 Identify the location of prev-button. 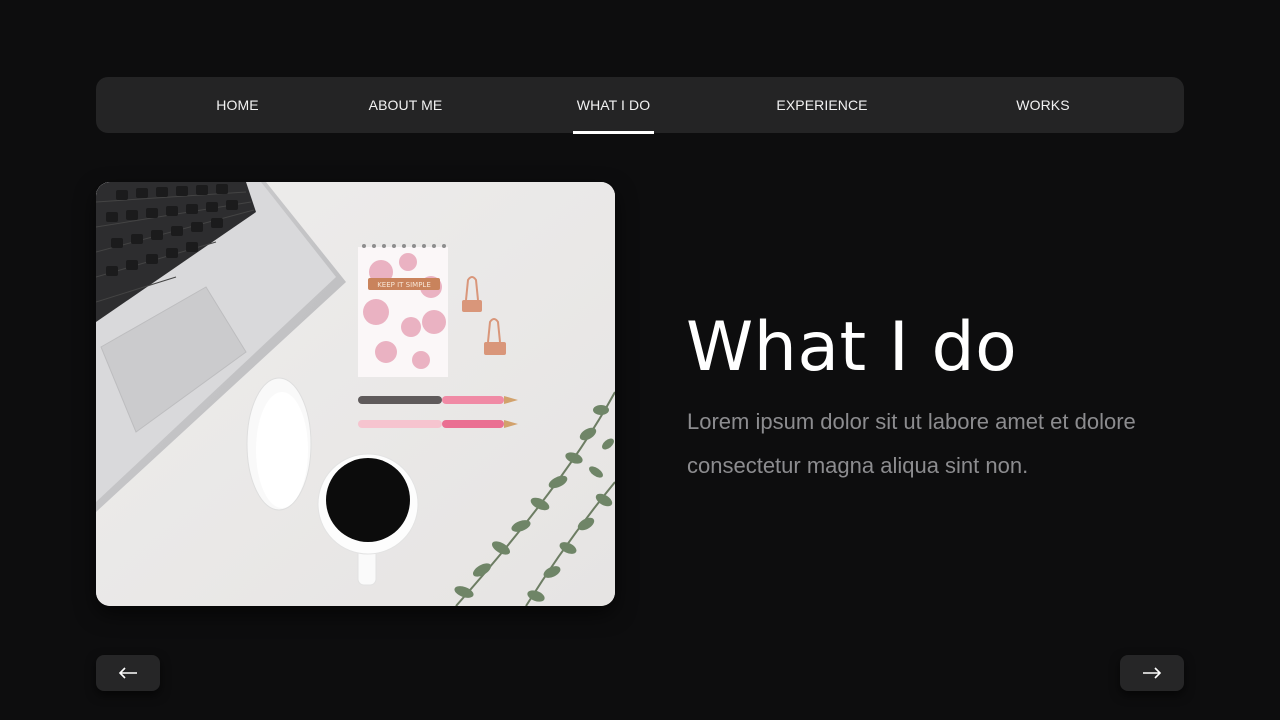
(128, 673).